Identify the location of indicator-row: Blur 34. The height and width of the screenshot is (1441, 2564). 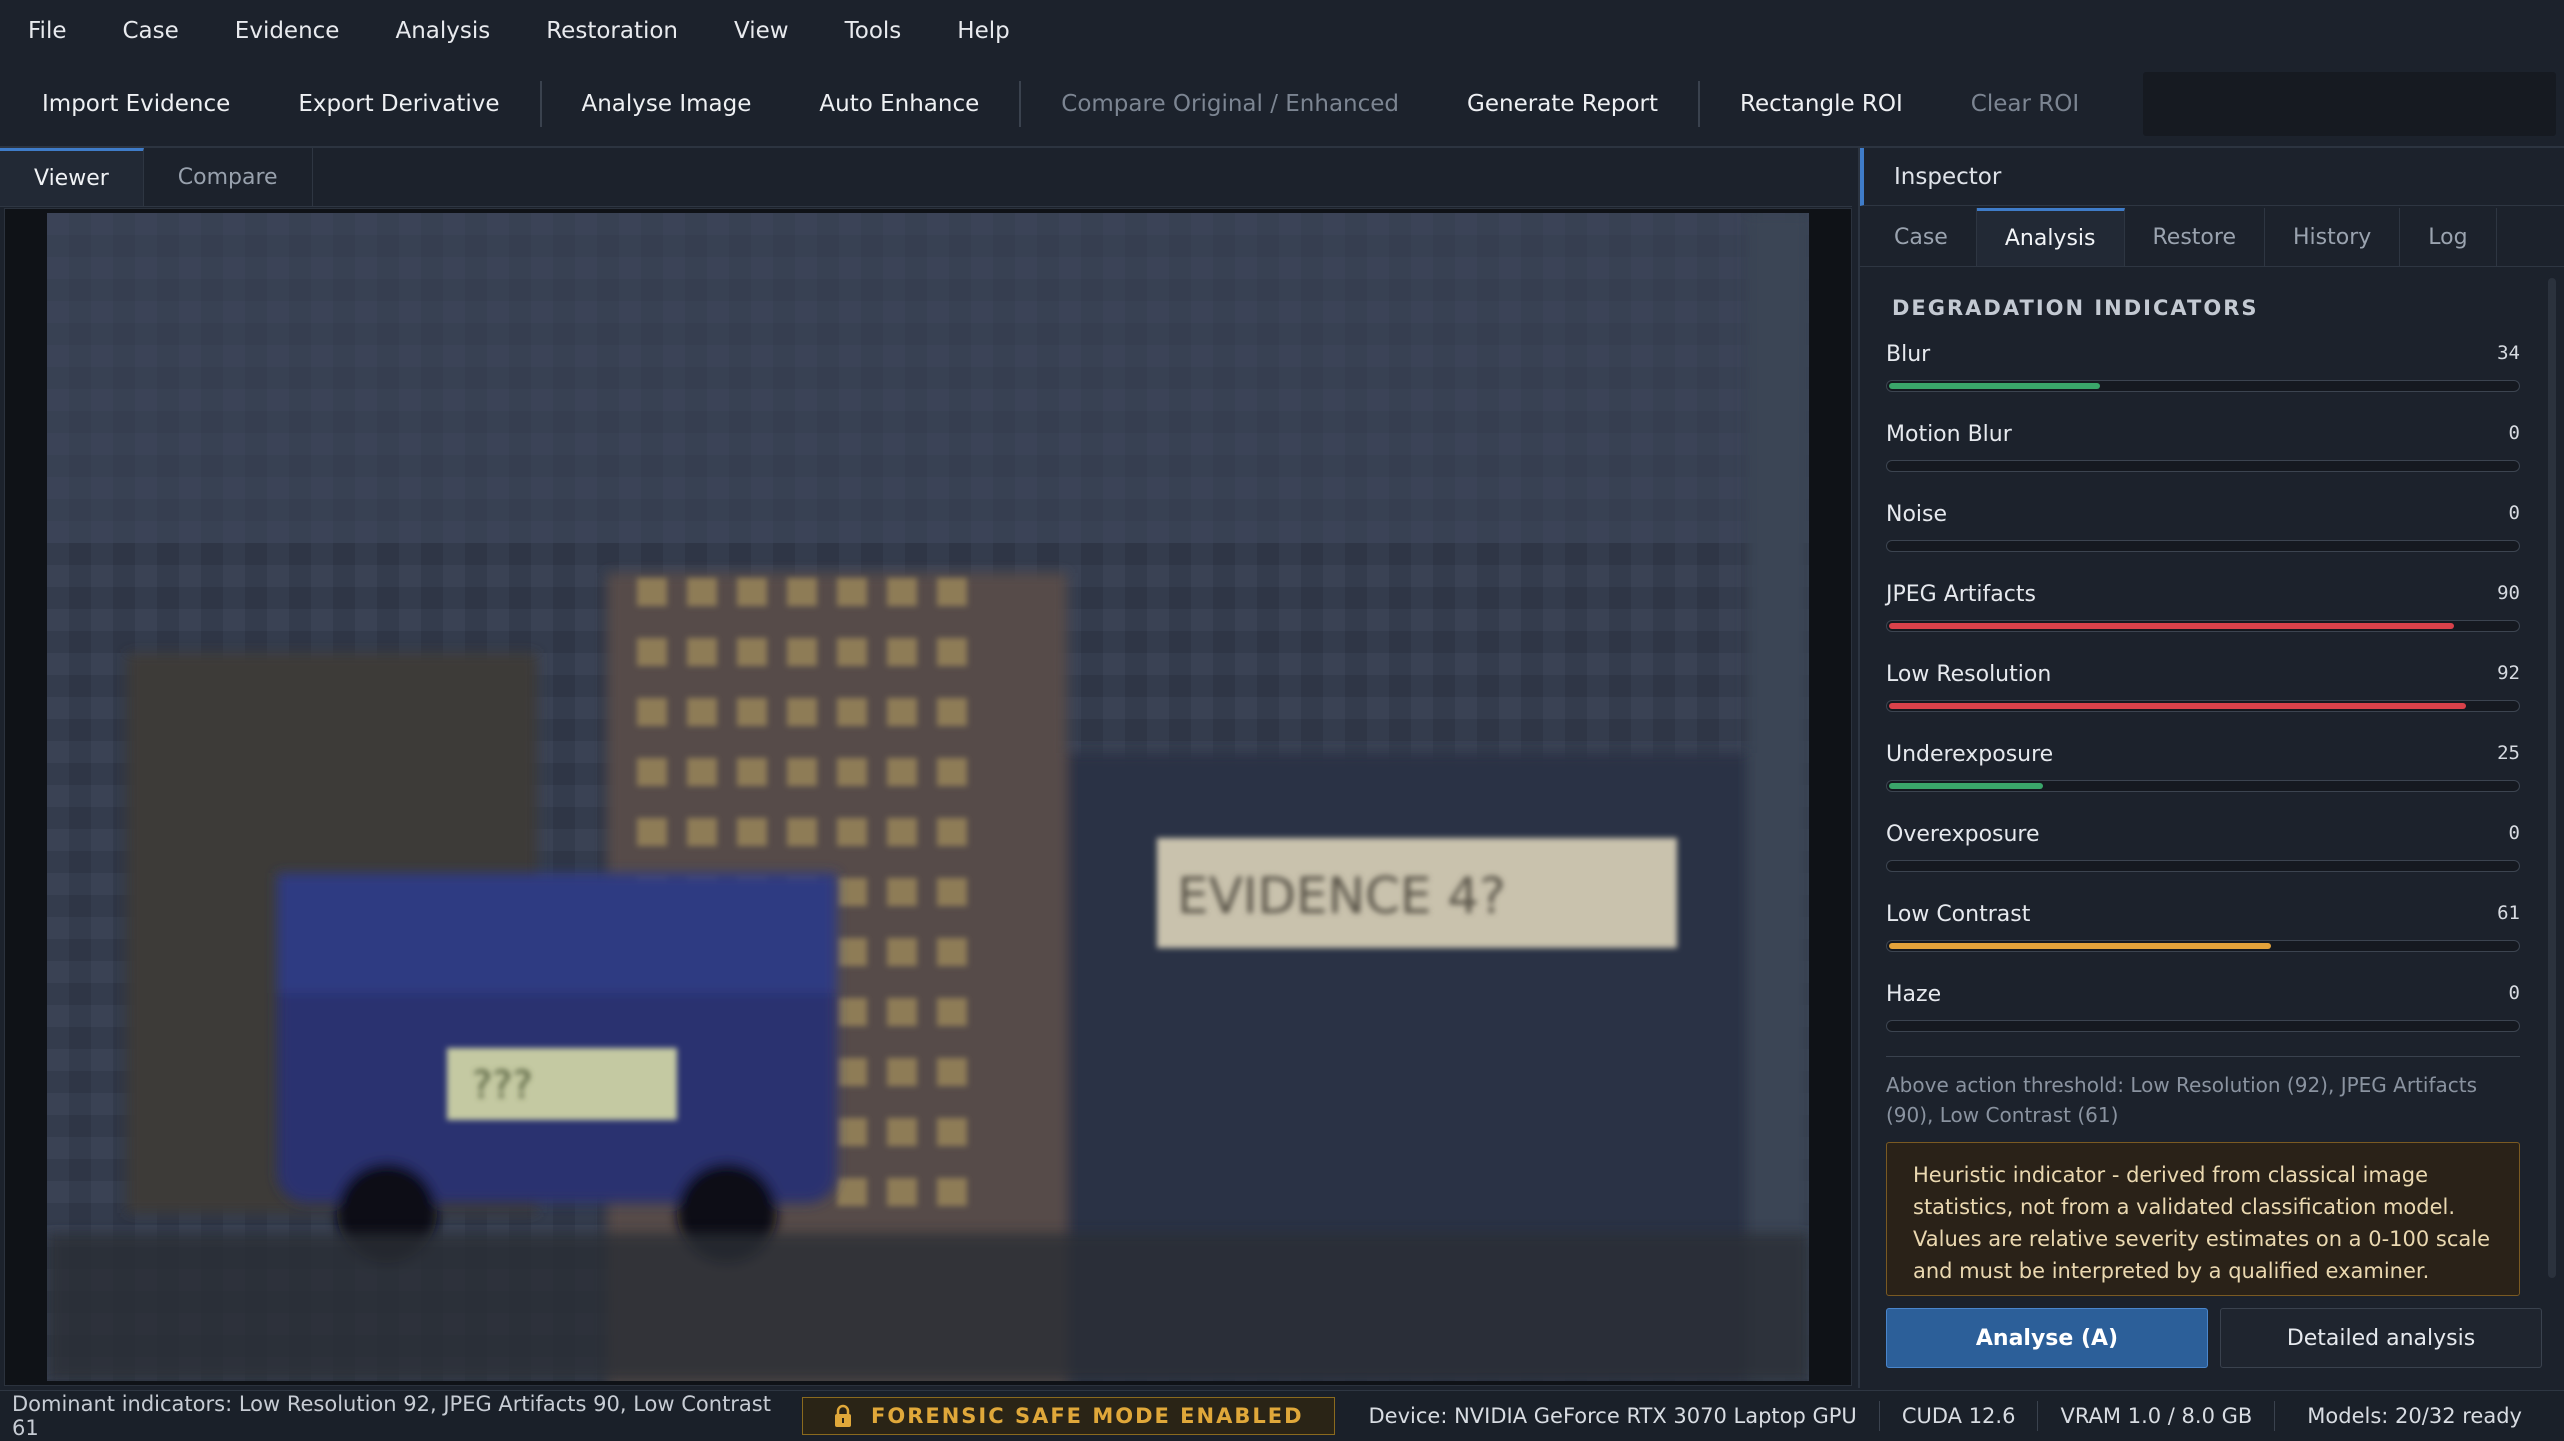
(2203, 378).